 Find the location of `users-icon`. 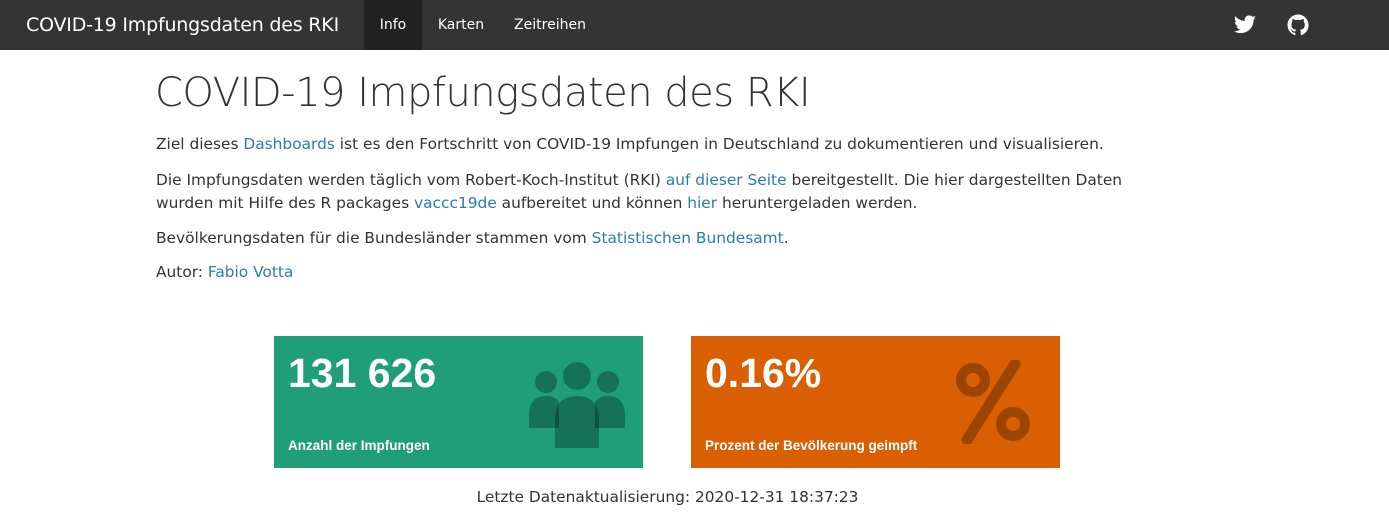

users-icon is located at coordinates (577, 405).